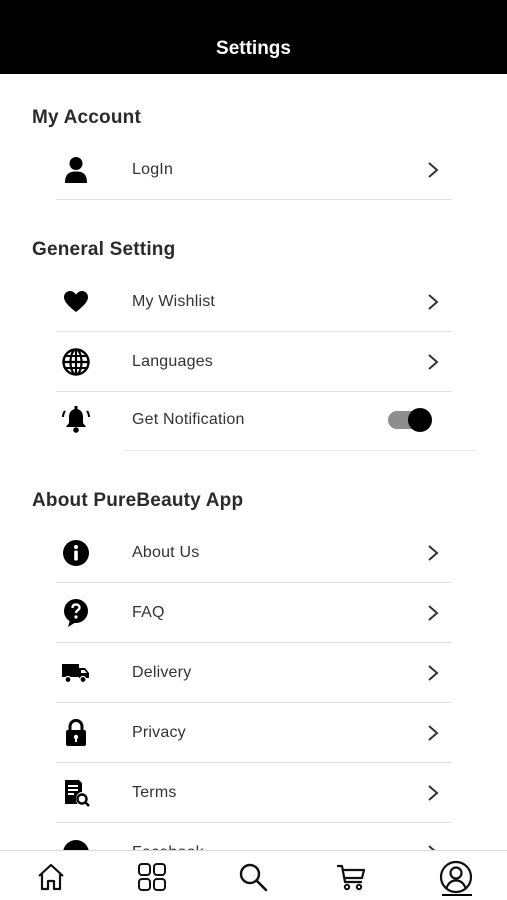  What do you see at coordinates (138, 500) in the screenshot?
I see `section-title-about: About PureBeauty App` at bounding box center [138, 500].